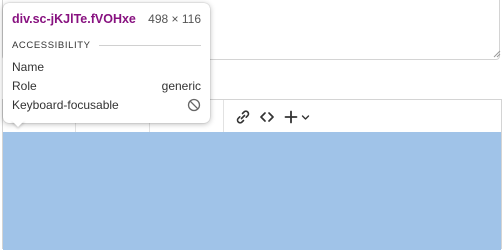  Describe the element at coordinates (305, 117) in the screenshot. I see `chevron-down-icon` at that location.